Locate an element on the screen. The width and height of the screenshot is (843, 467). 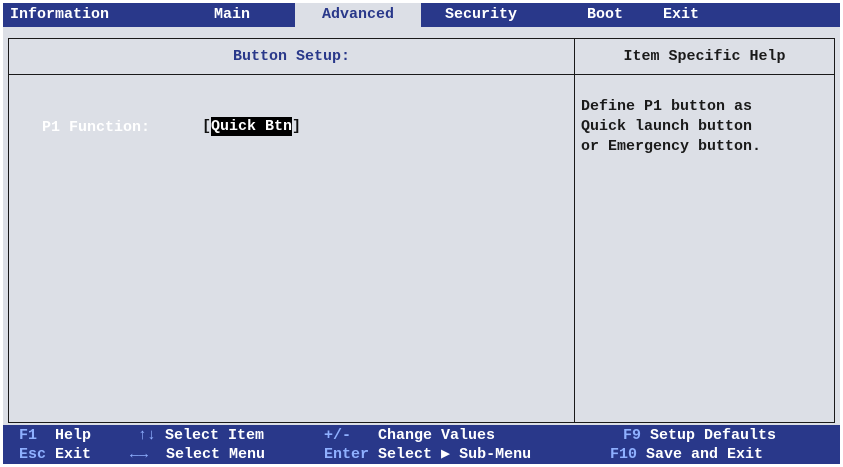
menu-tab-exit: Exit is located at coordinates (681, 15).